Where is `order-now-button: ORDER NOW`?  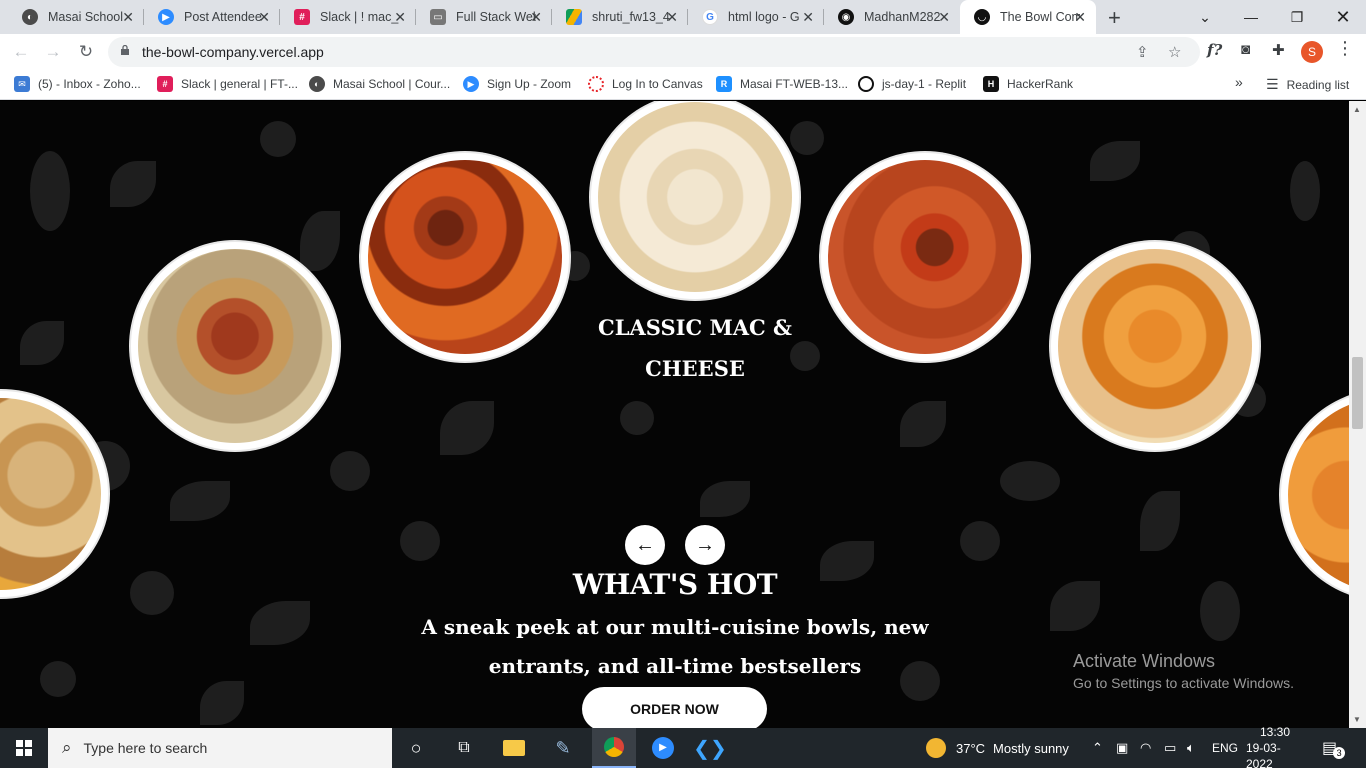 order-now-button: ORDER NOW is located at coordinates (674, 707).